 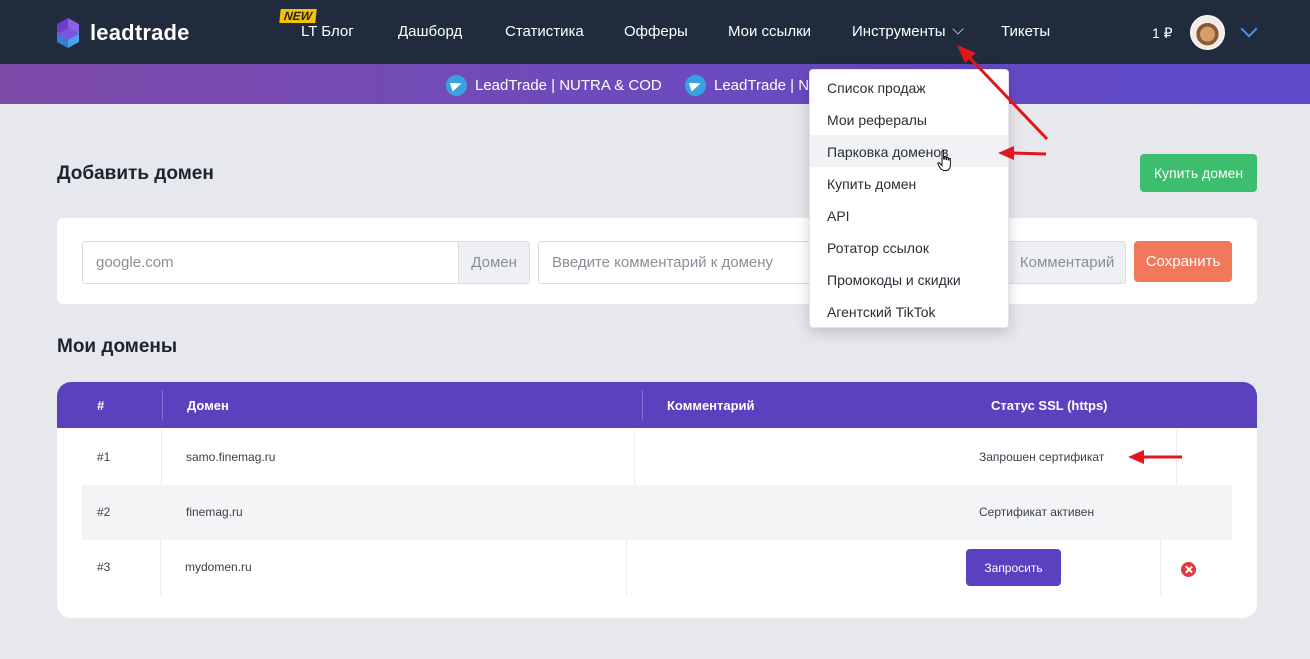 I want to click on add-domain-title: Добавить домен, so click(x=135, y=173).